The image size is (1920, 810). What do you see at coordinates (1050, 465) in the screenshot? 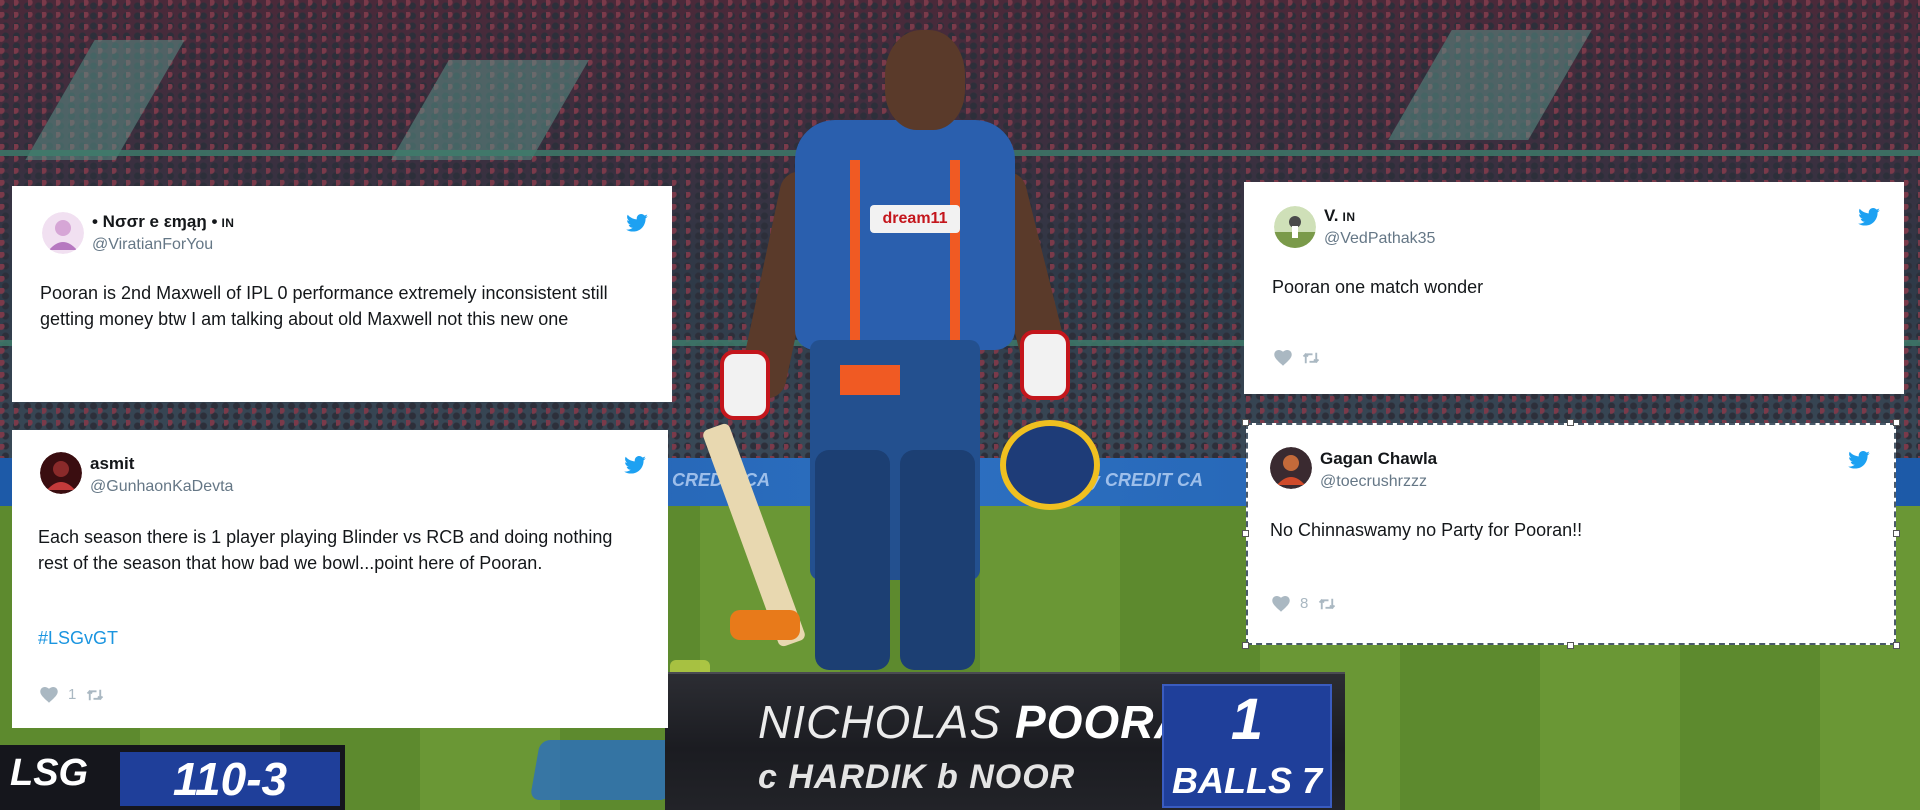
I see `cricket-helmet` at bounding box center [1050, 465].